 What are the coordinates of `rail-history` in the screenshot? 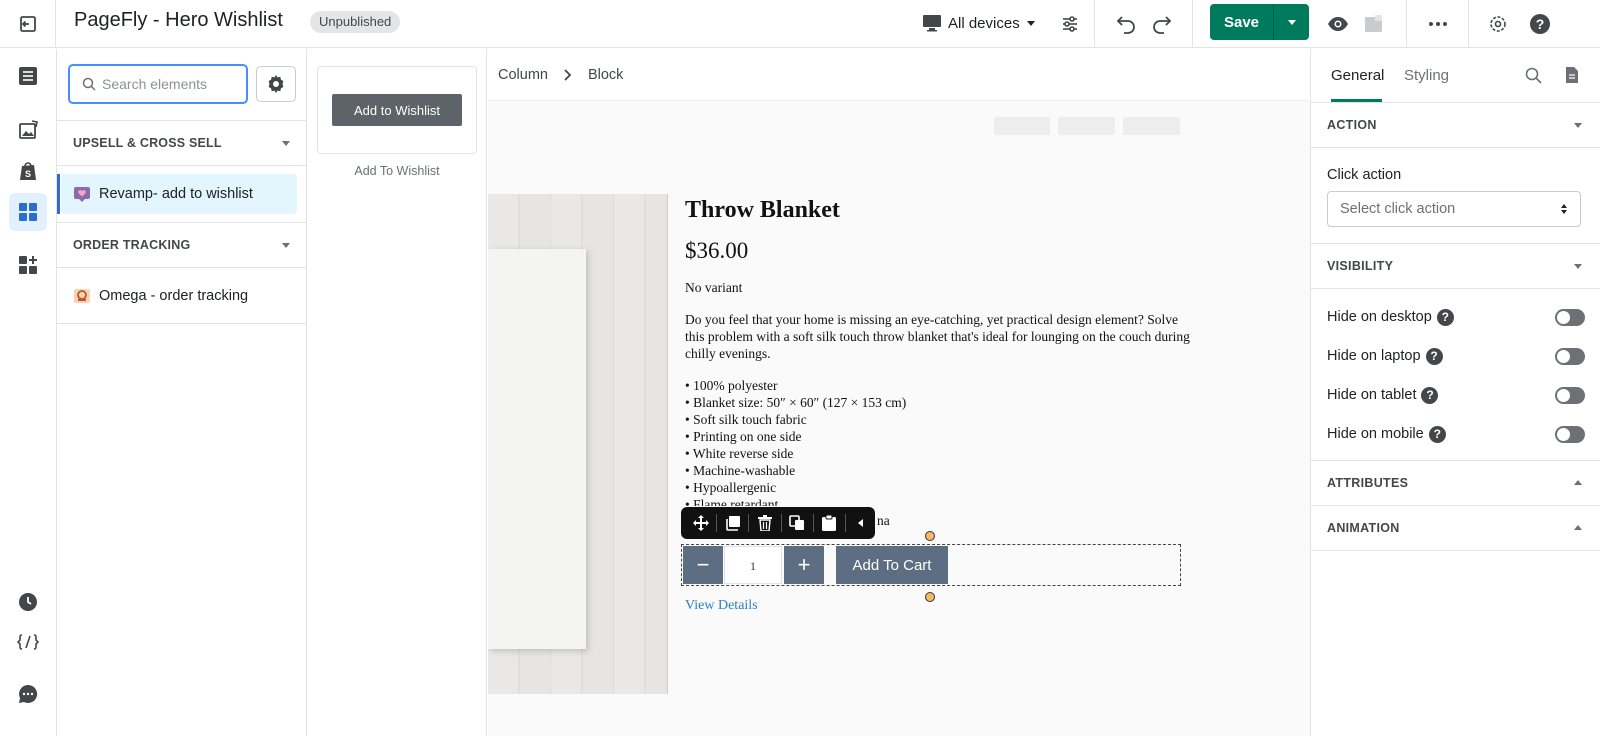 It's located at (28, 602).